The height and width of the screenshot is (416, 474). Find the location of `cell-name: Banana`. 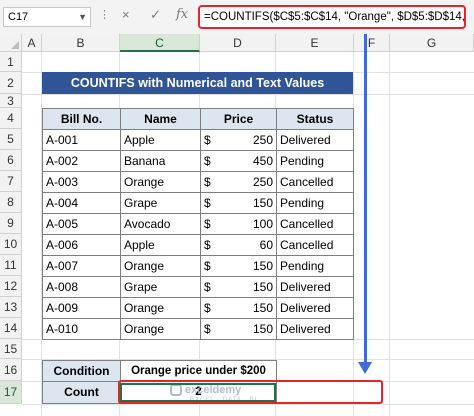

cell-name: Banana is located at coordinates (160, 161).